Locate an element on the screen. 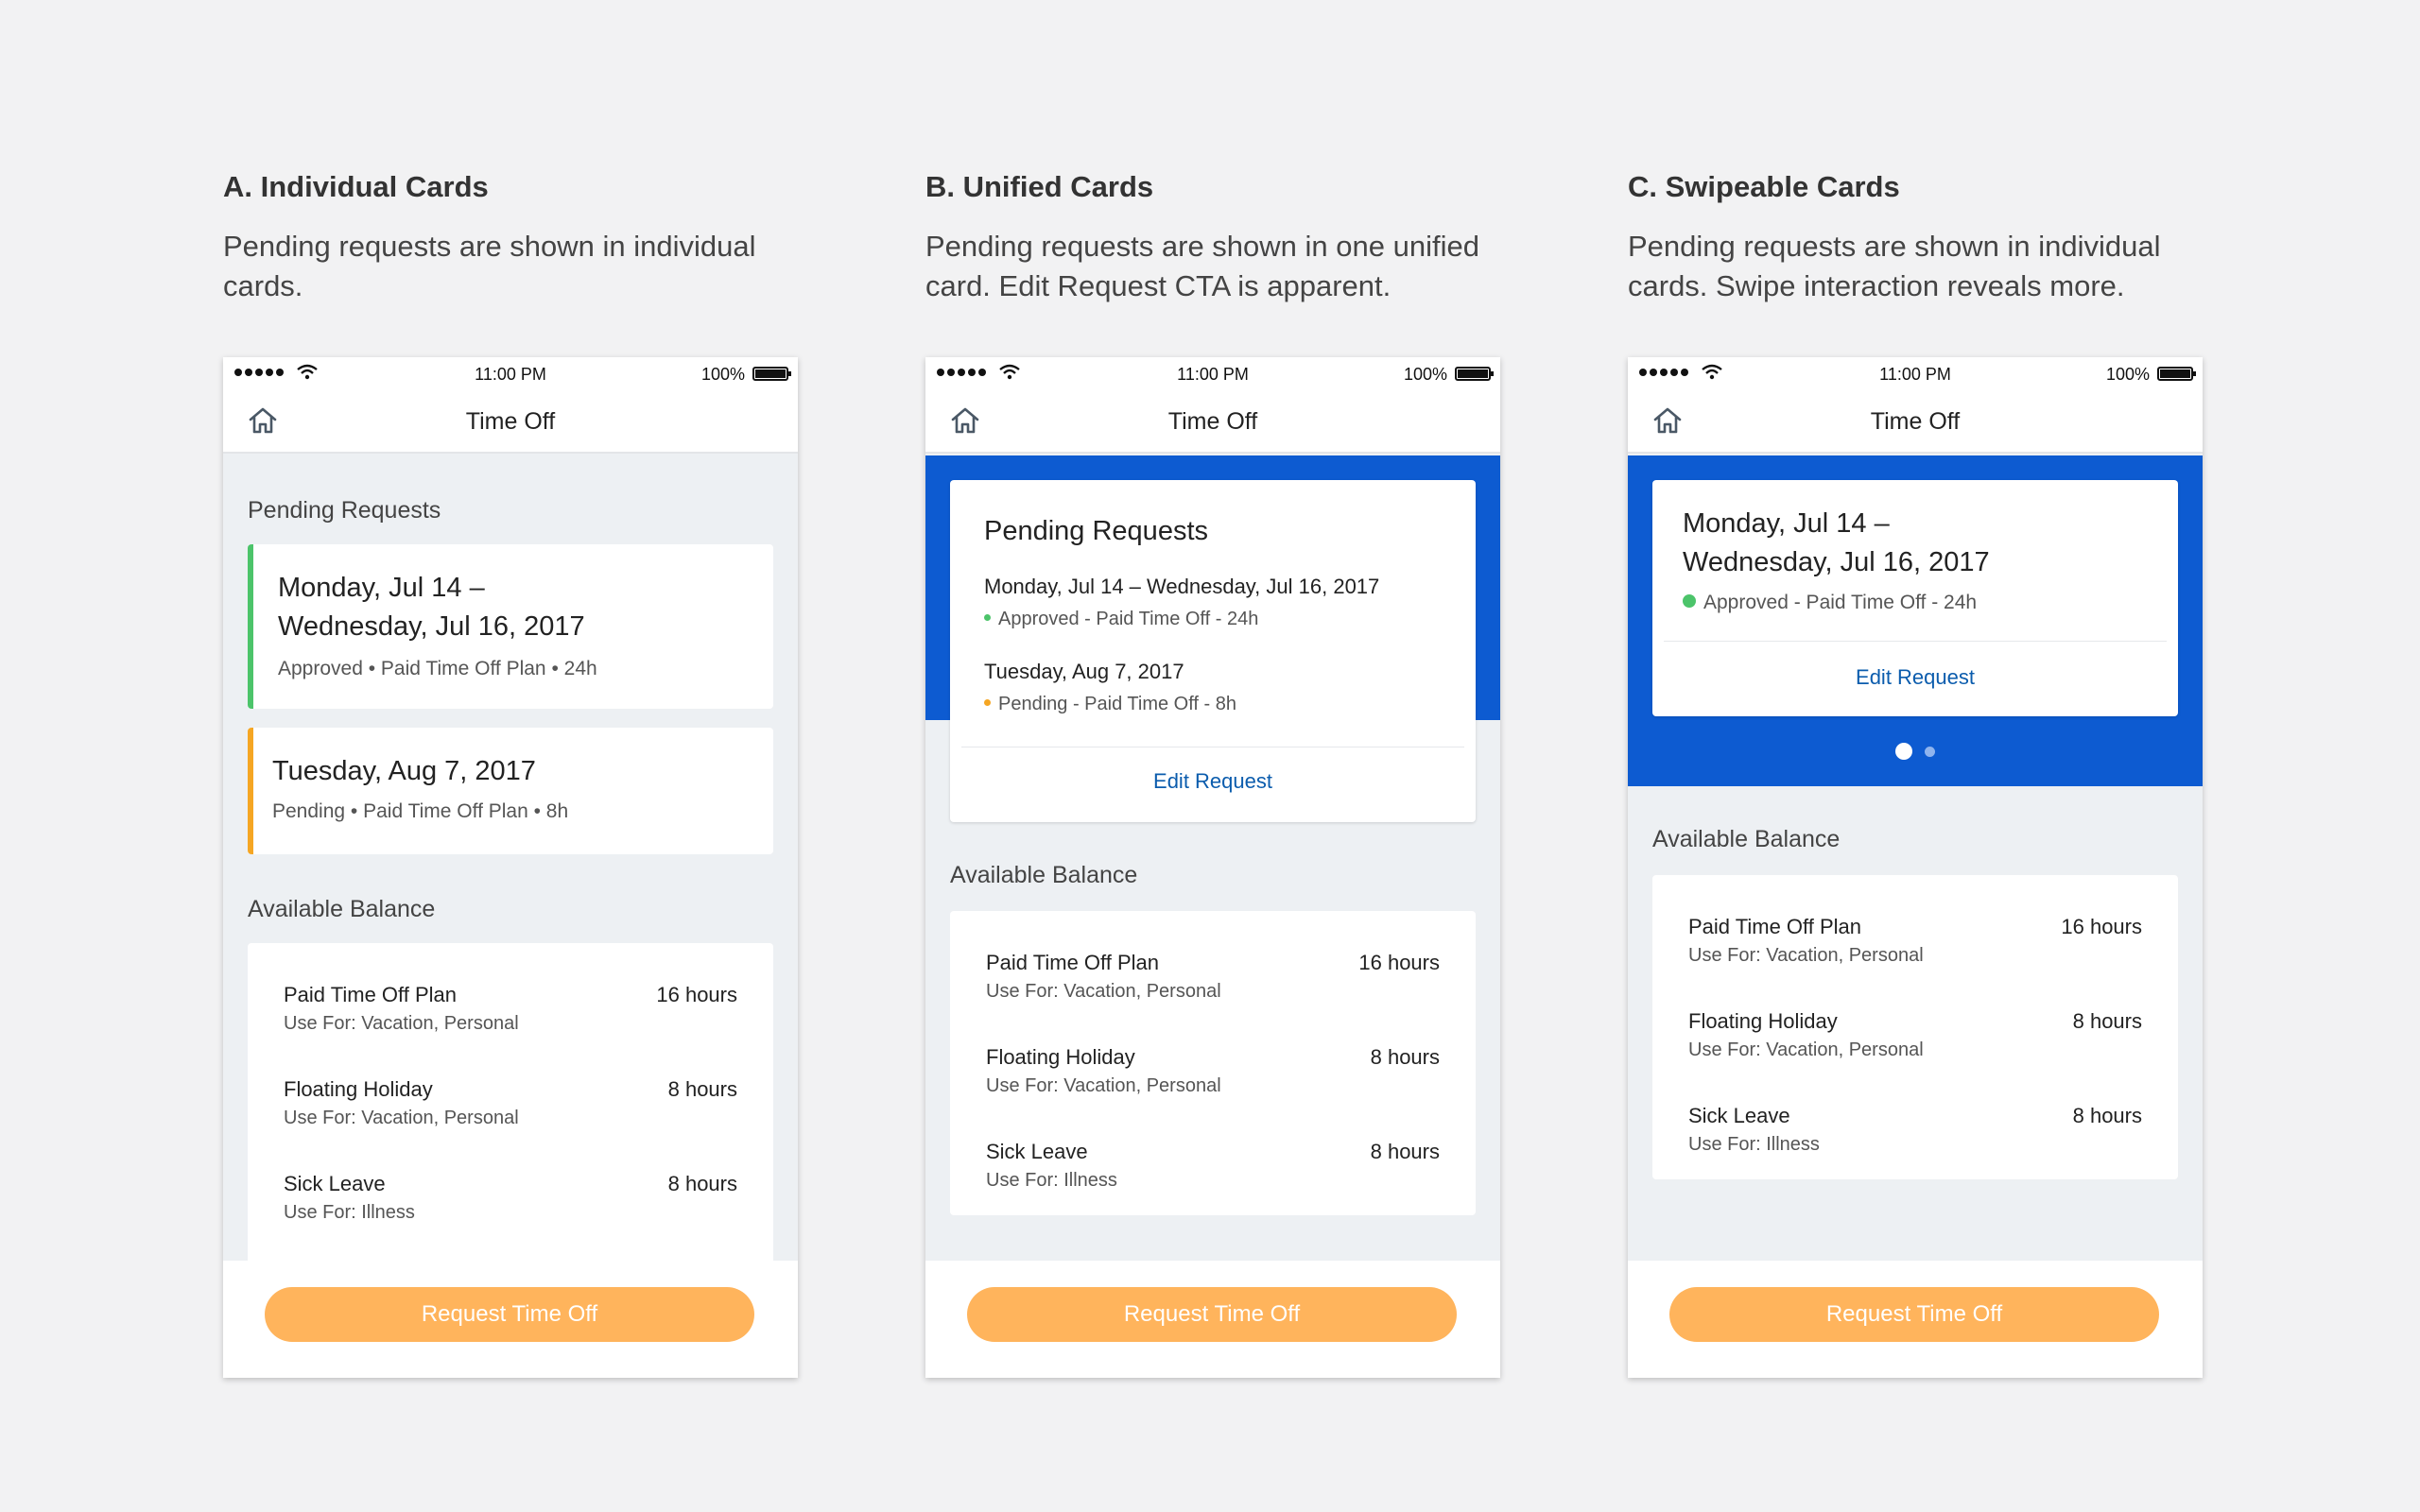 Image resolution: width=2420 pixels, height=1512 pixels. page-dot is located at coordinates (1929, 751).